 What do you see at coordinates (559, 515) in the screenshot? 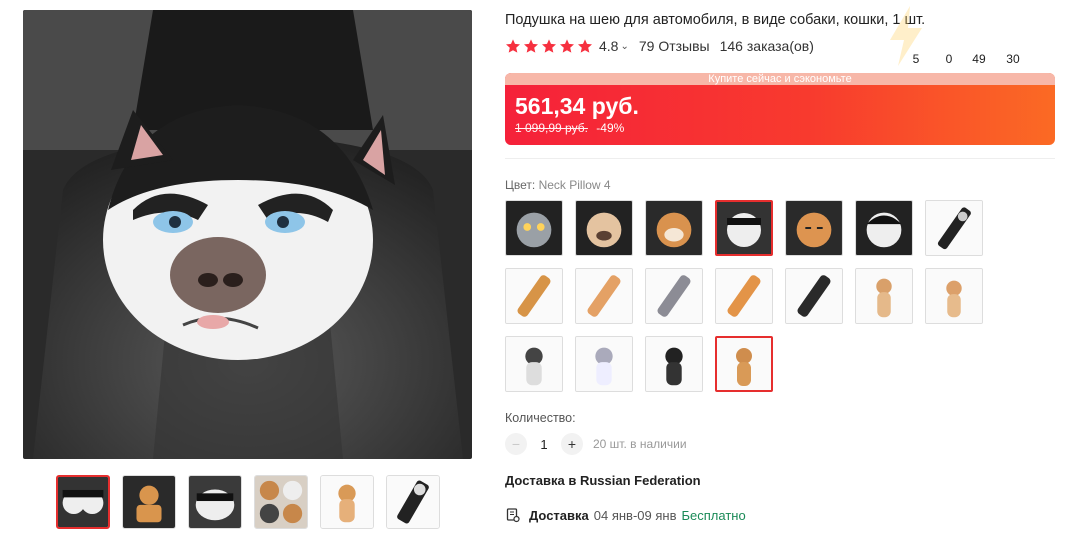
I see `delivery-label: Доставка` at bounding box center [559, 515].